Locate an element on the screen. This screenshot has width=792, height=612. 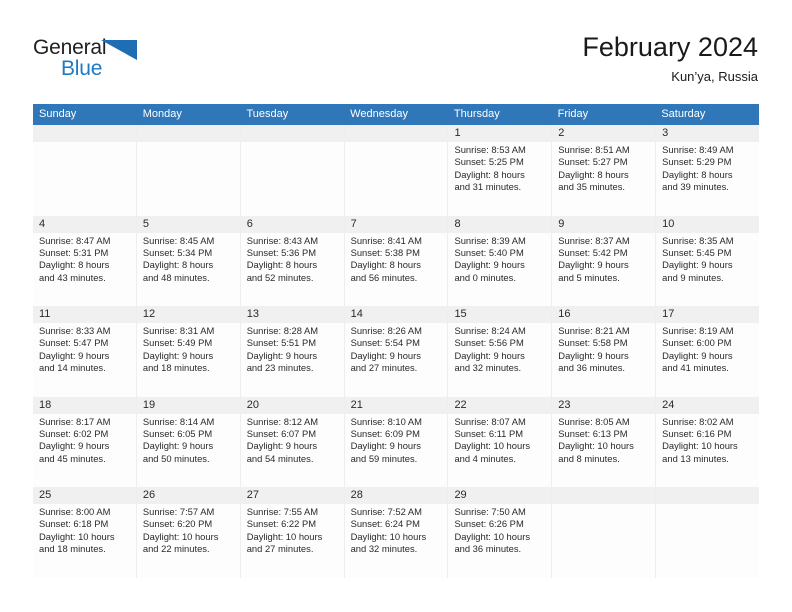
sun-times-line: Sunrise: 7:57 AM is located at coordinates (178, 511).